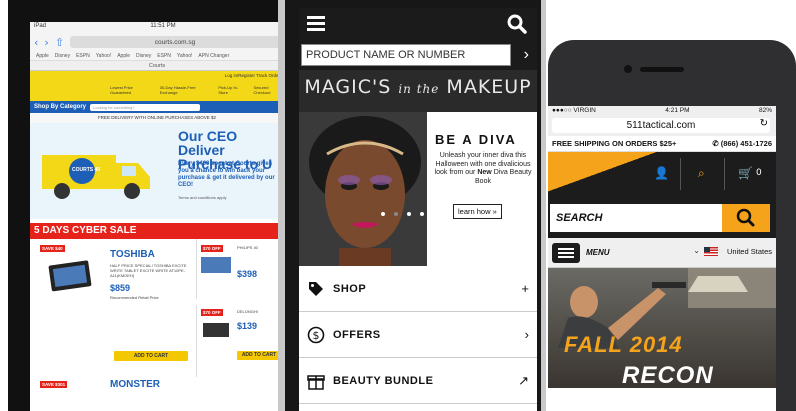 The image size is (796, 411). Describe the element at coordinates (316, 382) in the screenshot. I see `gift-icon` at that location.